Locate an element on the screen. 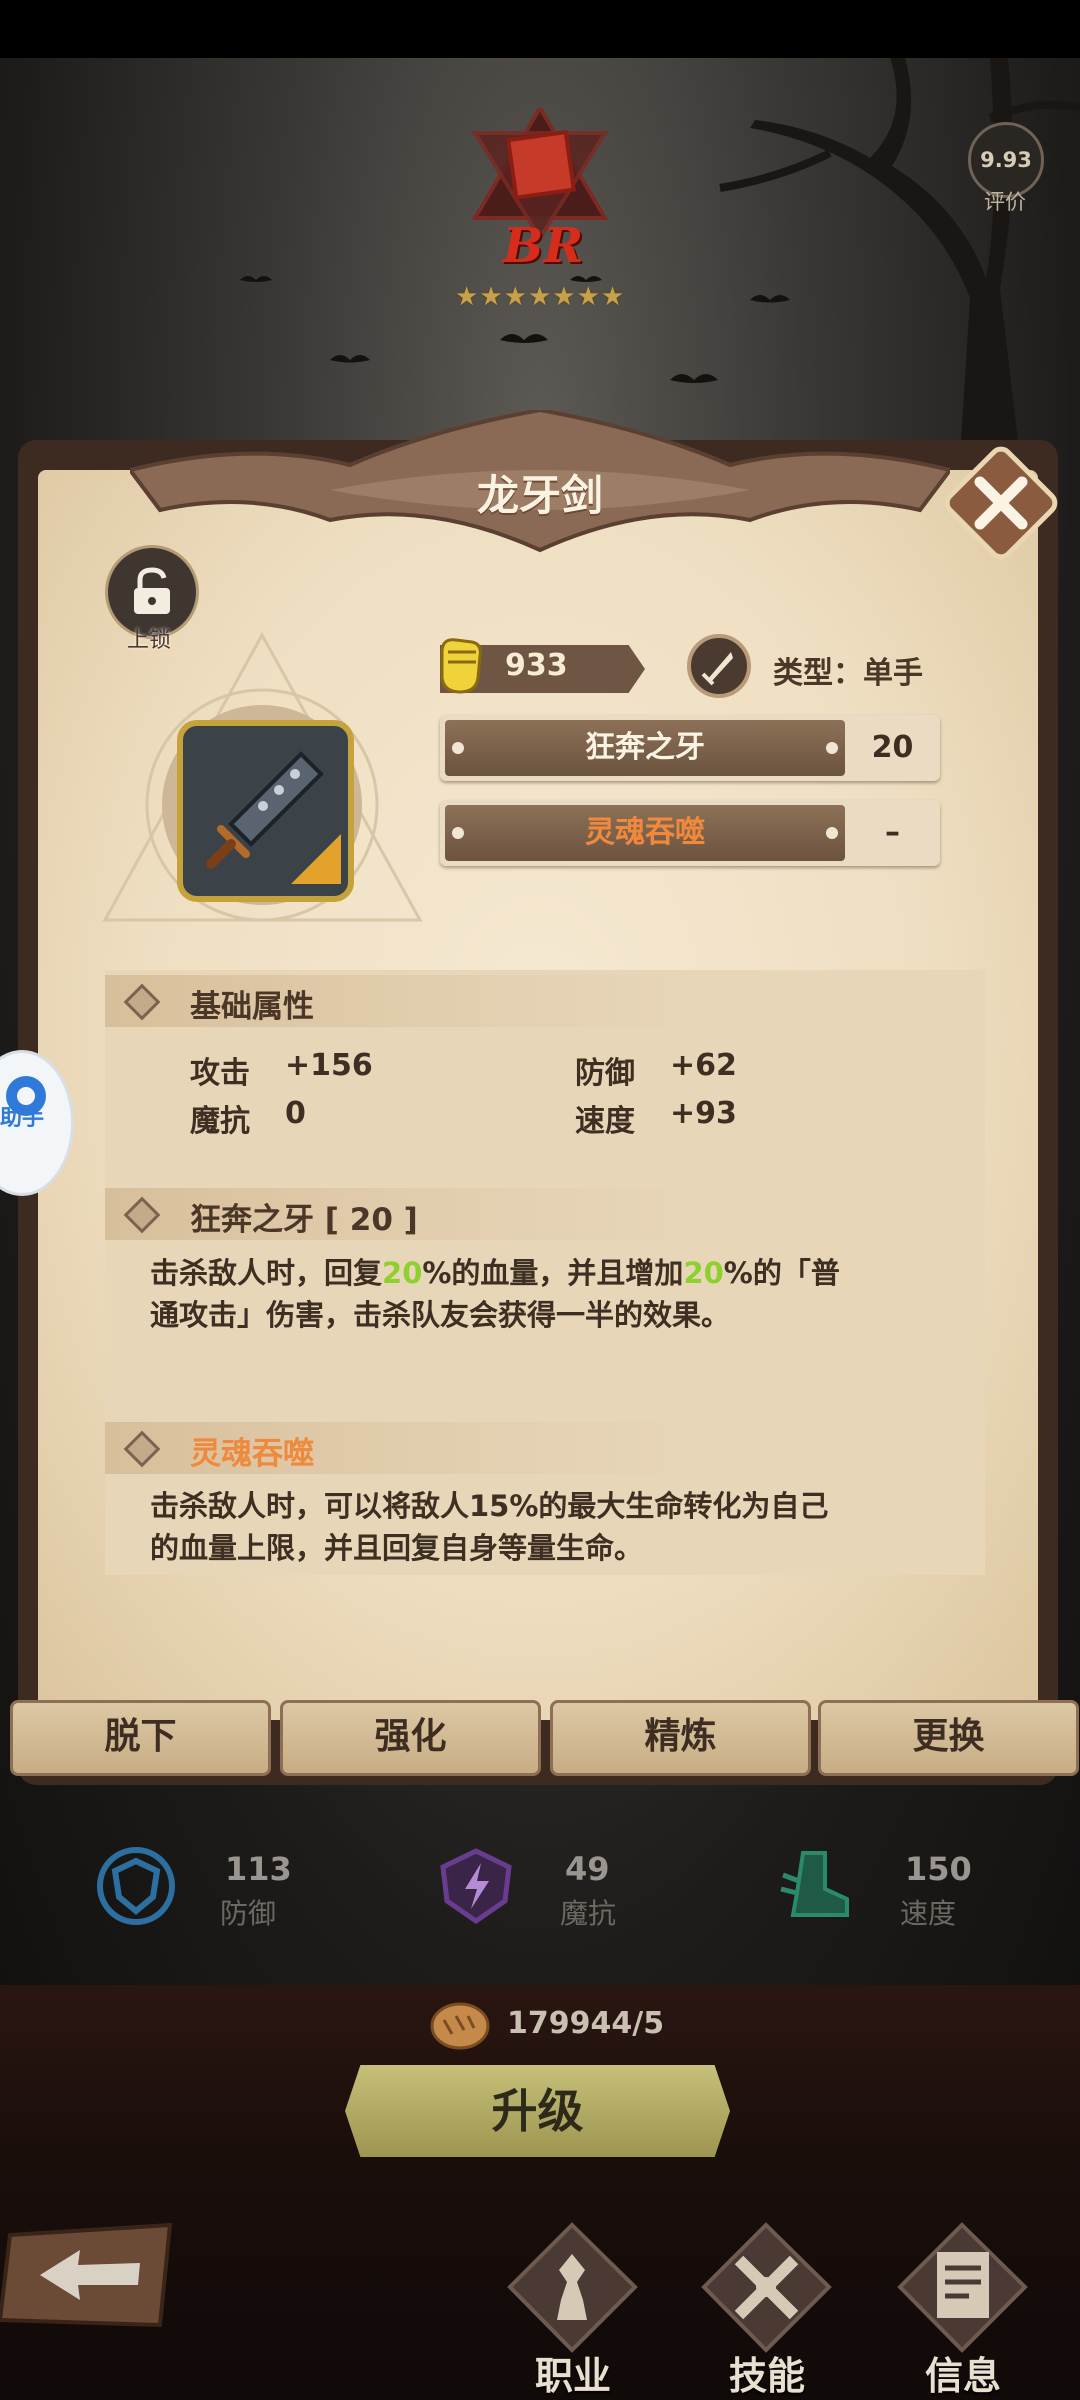 The width and height of the screenshot is (1080, 2400). skill-bar-2: 灵魂吞噬 – is located at coordinates (690, 833).